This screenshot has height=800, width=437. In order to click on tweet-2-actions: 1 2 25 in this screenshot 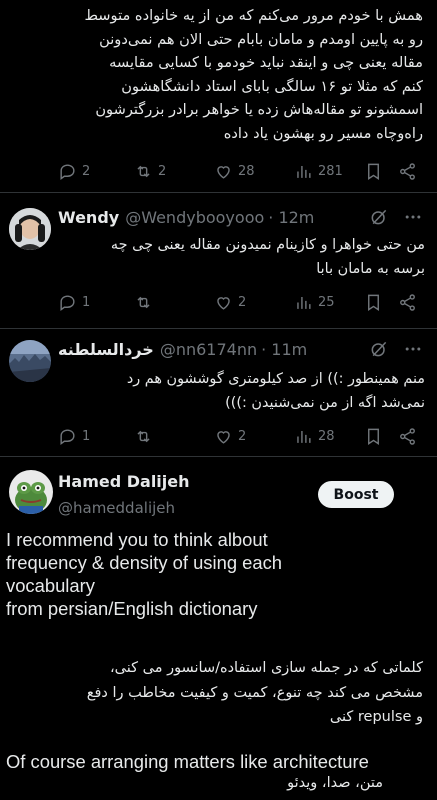, I will do `click(241, 302)`.